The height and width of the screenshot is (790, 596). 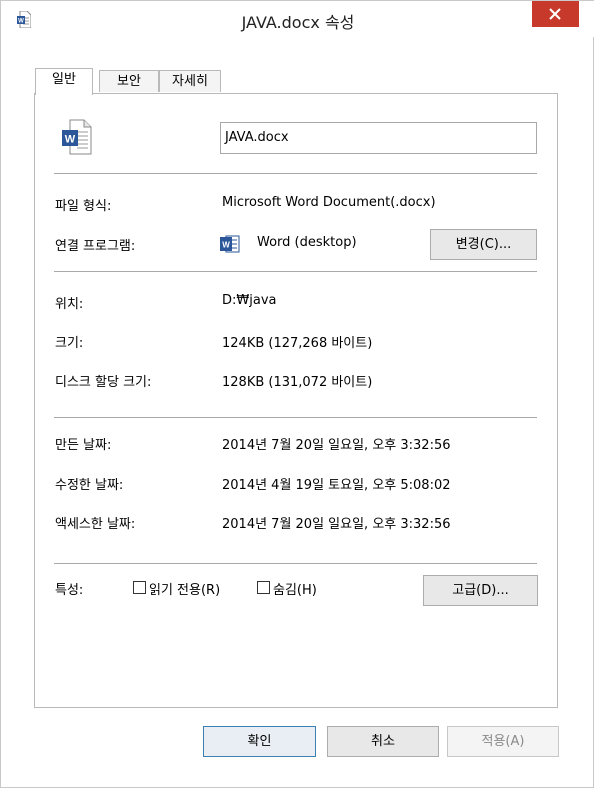 I want to click on close-button, so click(x=555, y=14).